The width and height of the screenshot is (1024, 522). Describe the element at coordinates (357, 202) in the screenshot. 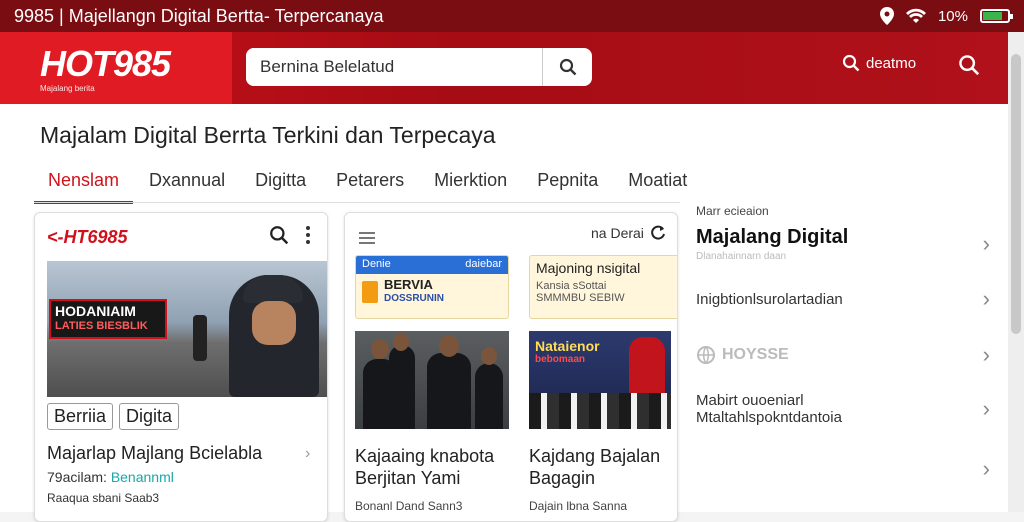

I see `tabs-divider` at that location.